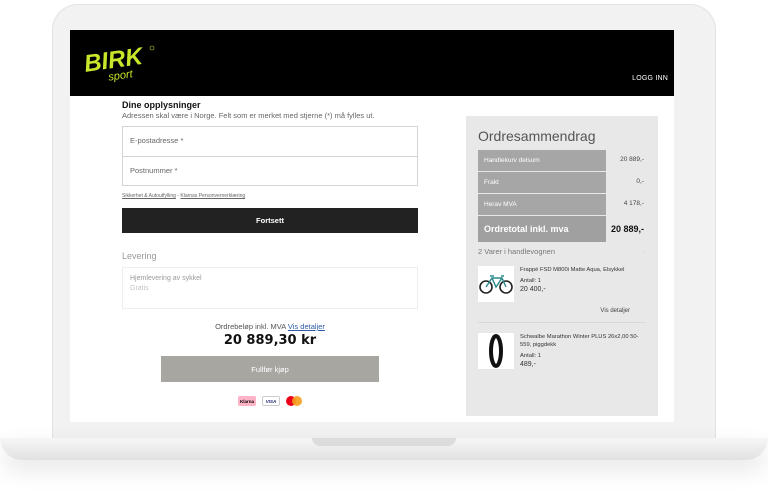 The image size is (768, 497). What do you see at coordinates (632, 159) in the screenshot?
I see `summary-row-value: 20 889,-` at bounding box center [632, 159].